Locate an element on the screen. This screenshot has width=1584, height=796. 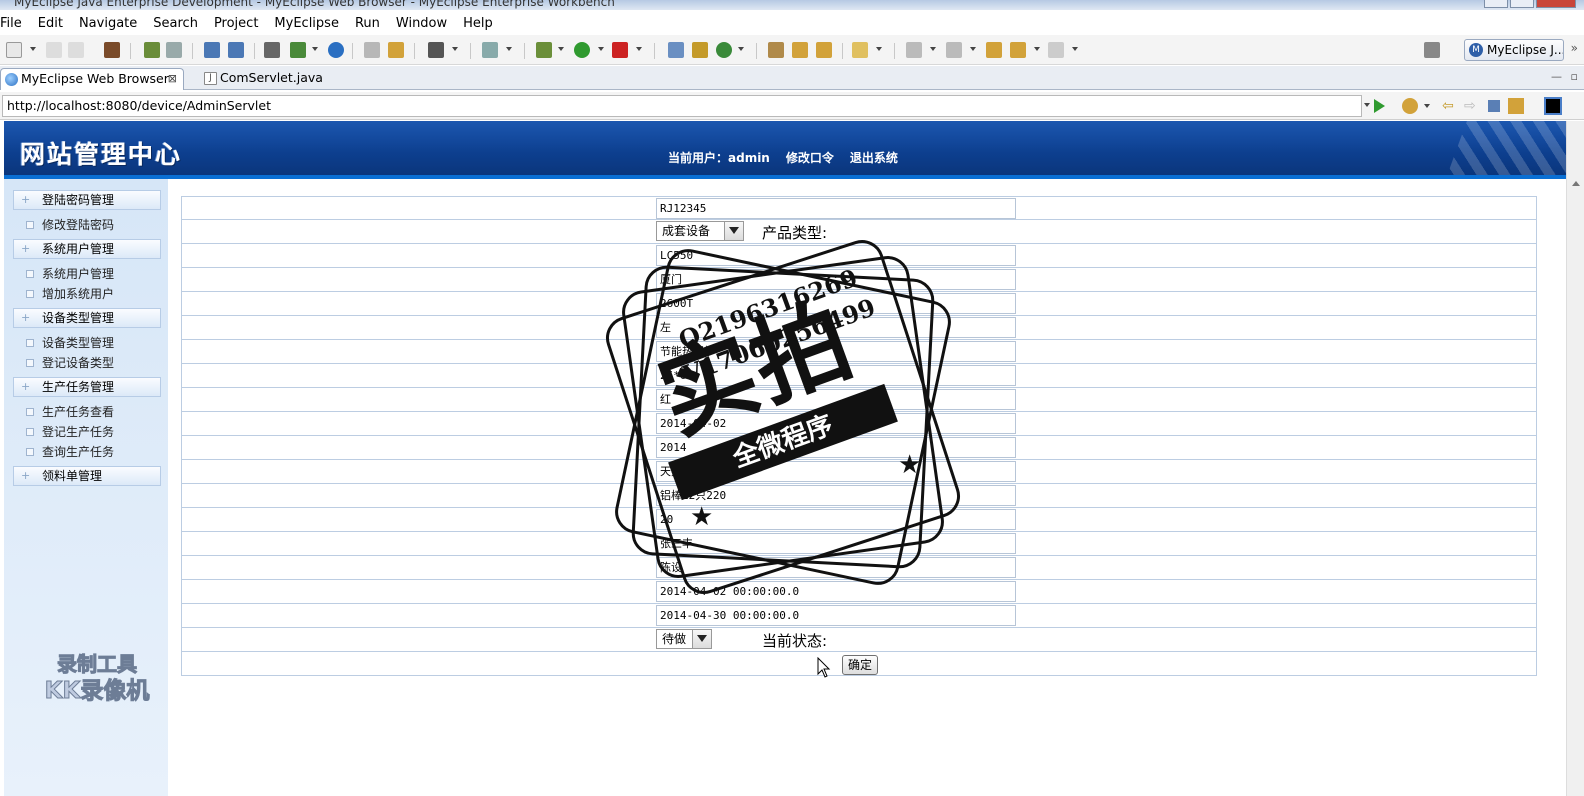
field-input: 2014-04-30 00:00:00.0 is located at coordinates (836, 615).